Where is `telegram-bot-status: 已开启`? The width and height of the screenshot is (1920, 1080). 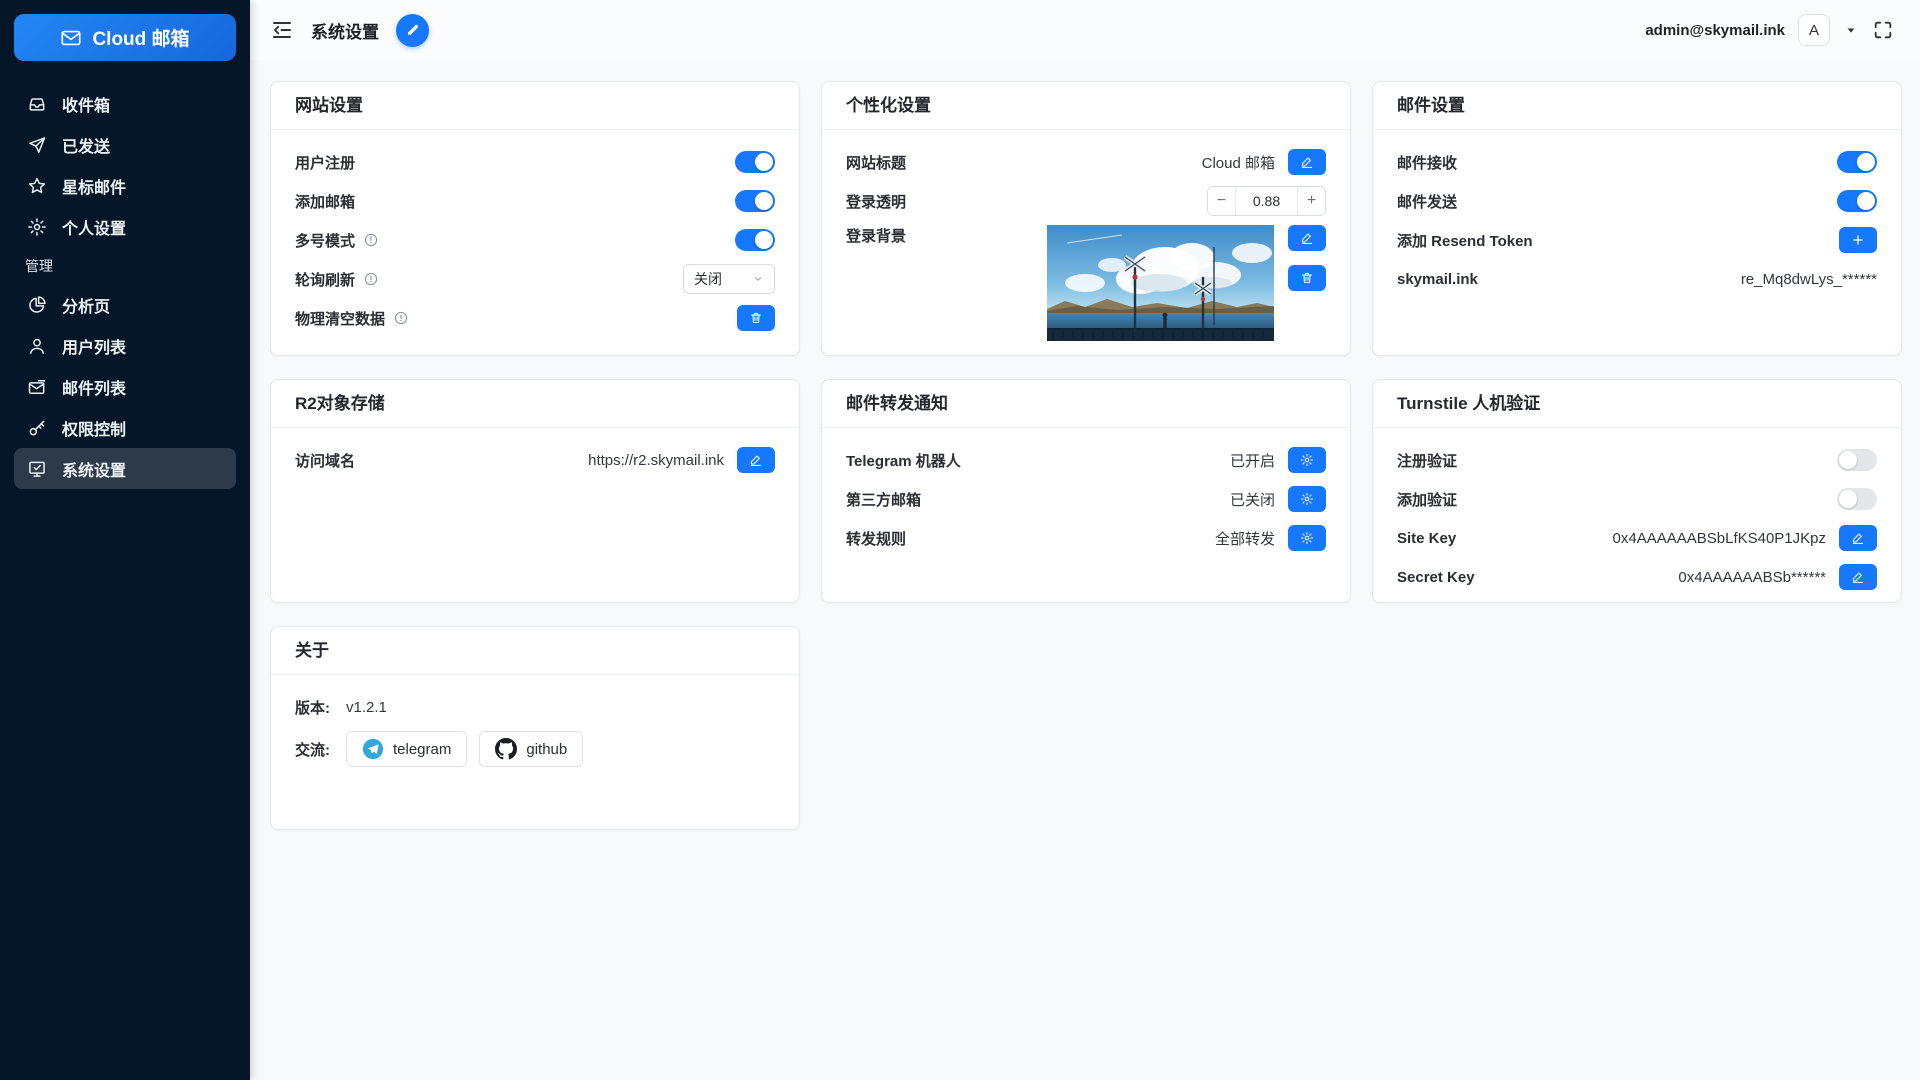
telegram-bot-status: 已开启 is located at coordinates (1252, 461).